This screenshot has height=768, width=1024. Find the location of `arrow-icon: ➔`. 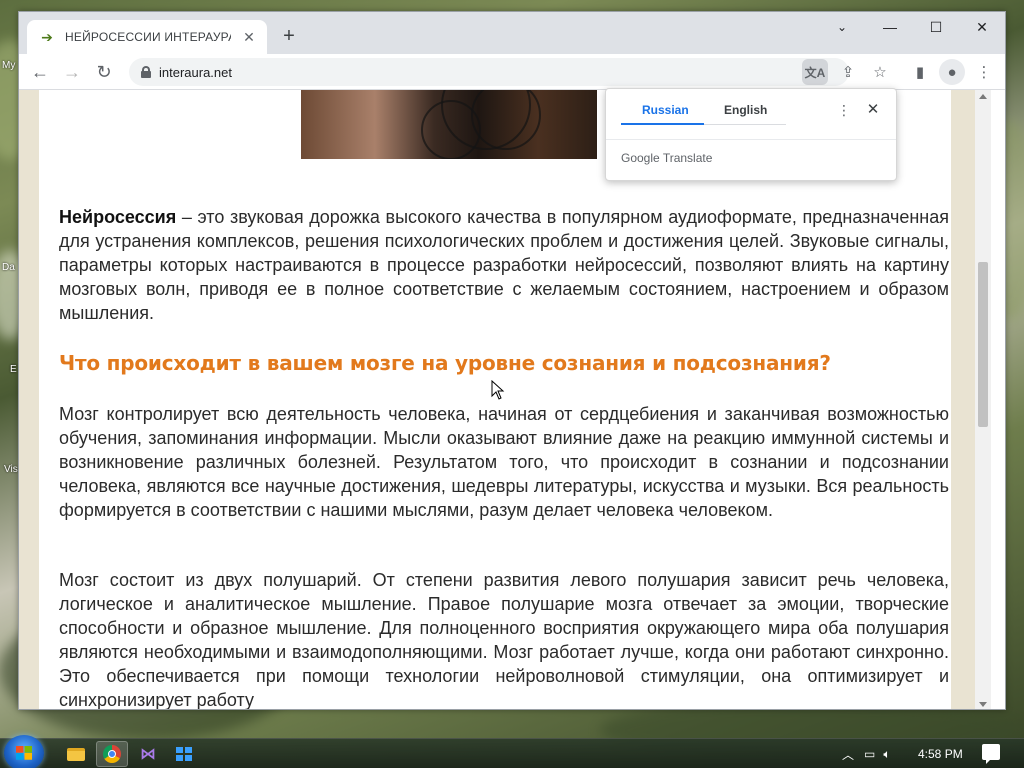

arrow-icon: ➔ is located at coordinates (47, 36).